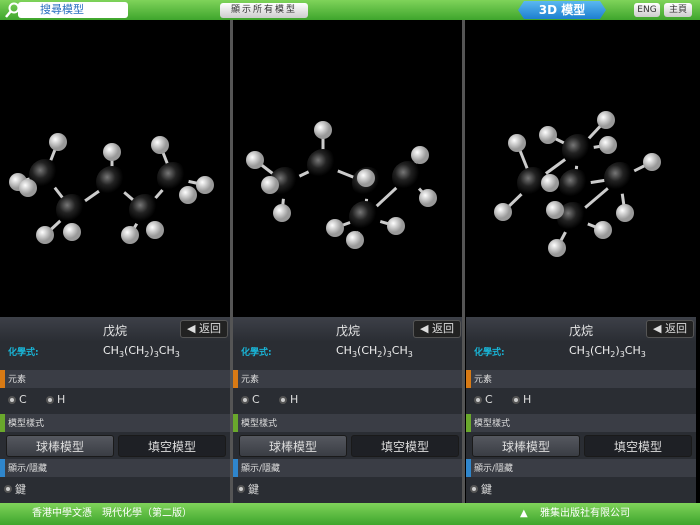 This screenshot has height=525, width=700. What do you see at coordinates (489, 399) in the screenshot?
I see `element-label: C` at bounding box center [489, 399].